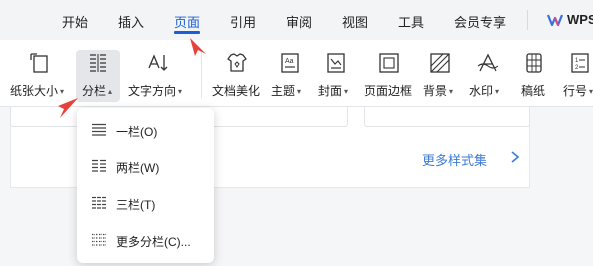  What do you see at coordinates (299, 21) in the screenshot?
I see `tab-review: 审阅` at bounding box center [299, 21].